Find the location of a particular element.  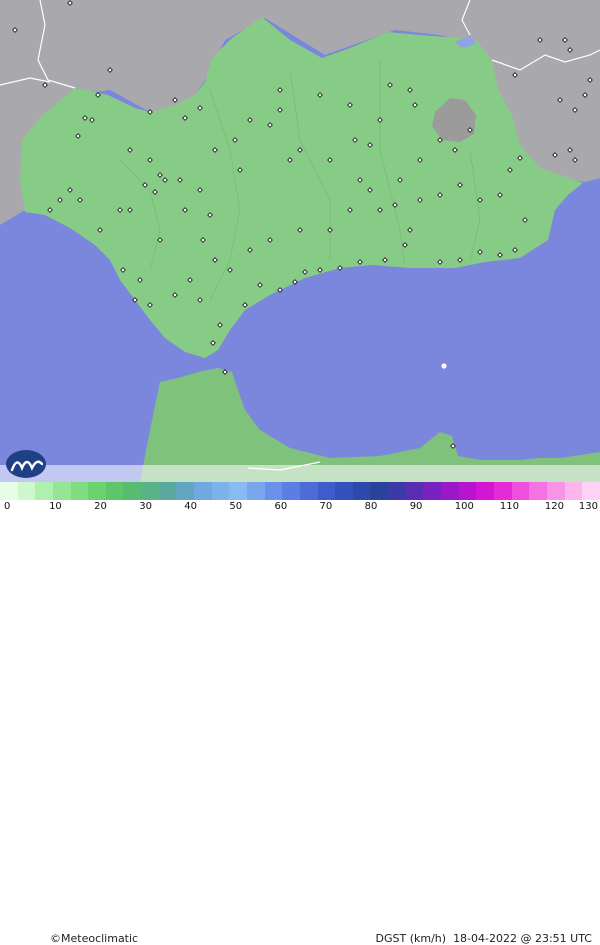

legend-tick-label: 80 is located at coordinates (371, 506).